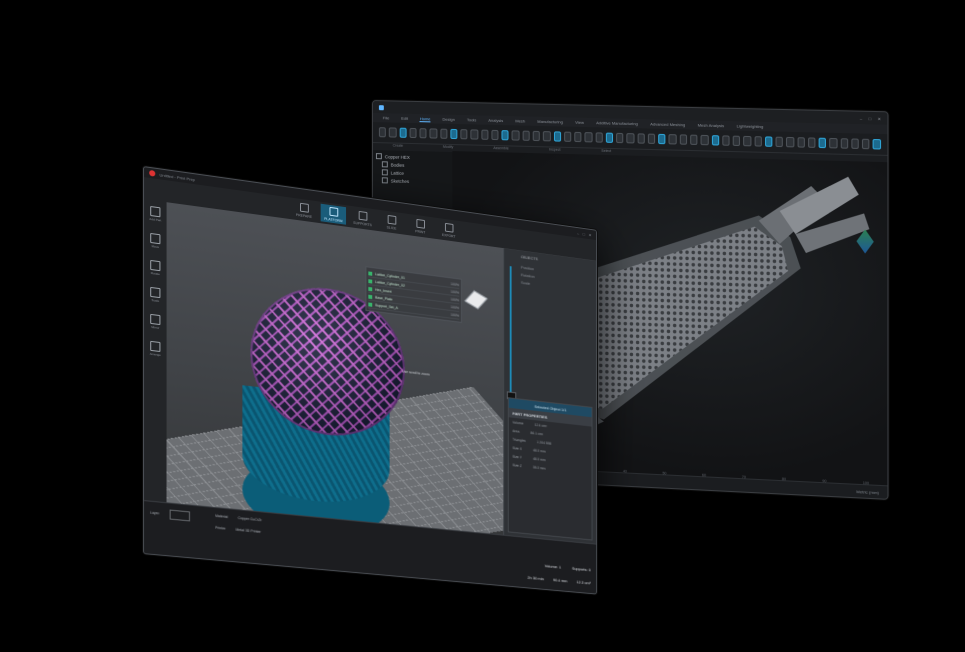  I want to click on step-prepare: PREPARE, so click(304, 210).